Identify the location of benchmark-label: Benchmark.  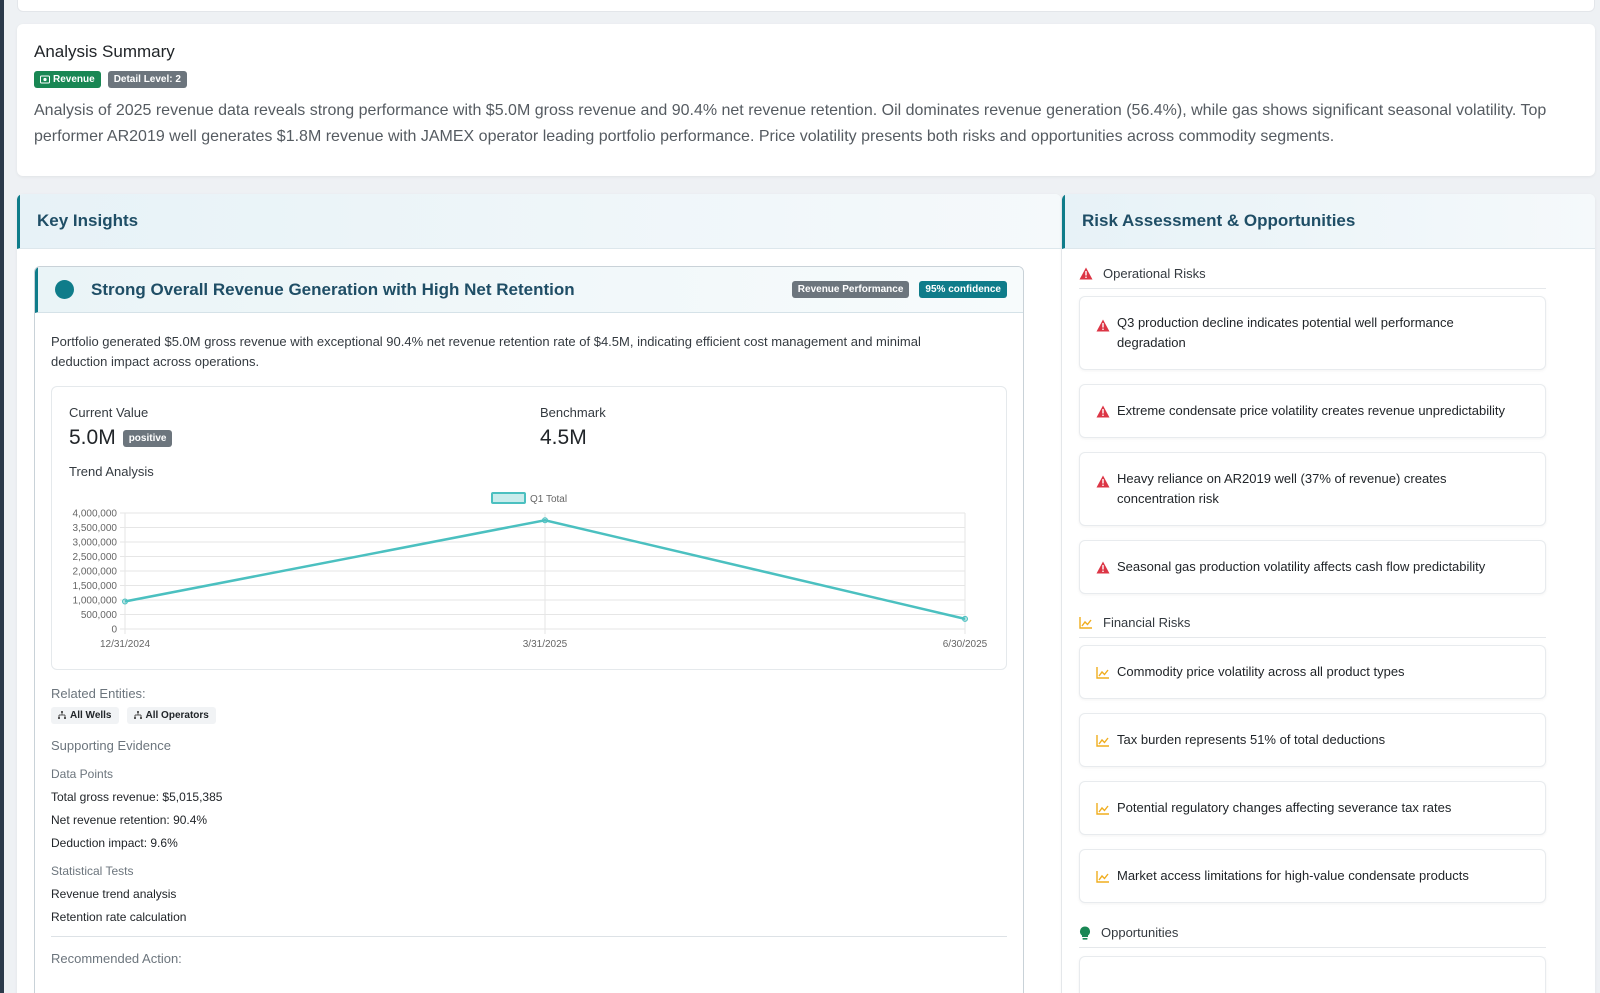
(573, 412).